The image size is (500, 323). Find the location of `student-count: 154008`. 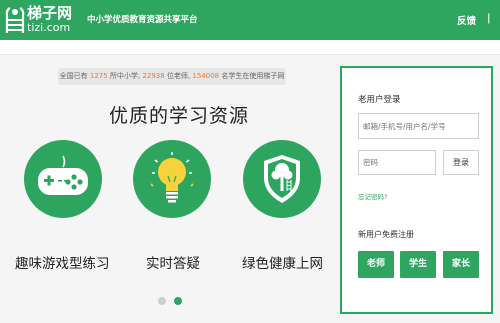

student-count: 154008 is located at coordinates (206, 76).